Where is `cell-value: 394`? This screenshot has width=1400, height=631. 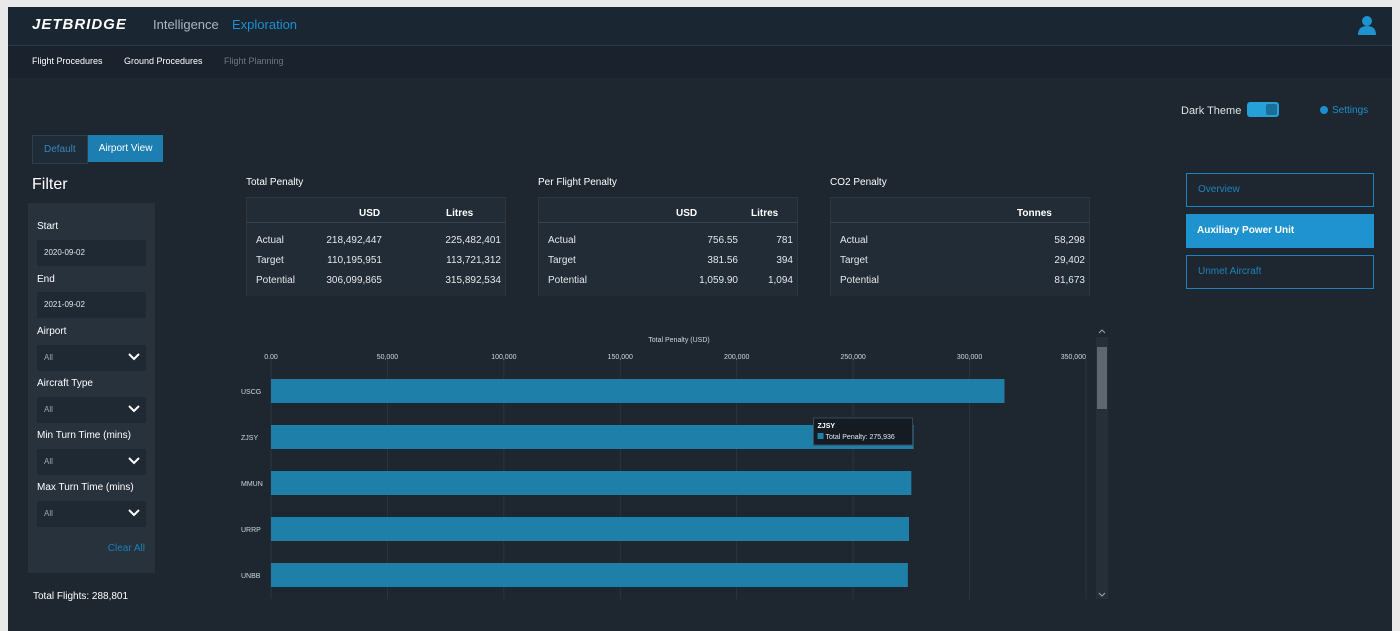
cell-value: 394 is located at coordinates (784, 260).